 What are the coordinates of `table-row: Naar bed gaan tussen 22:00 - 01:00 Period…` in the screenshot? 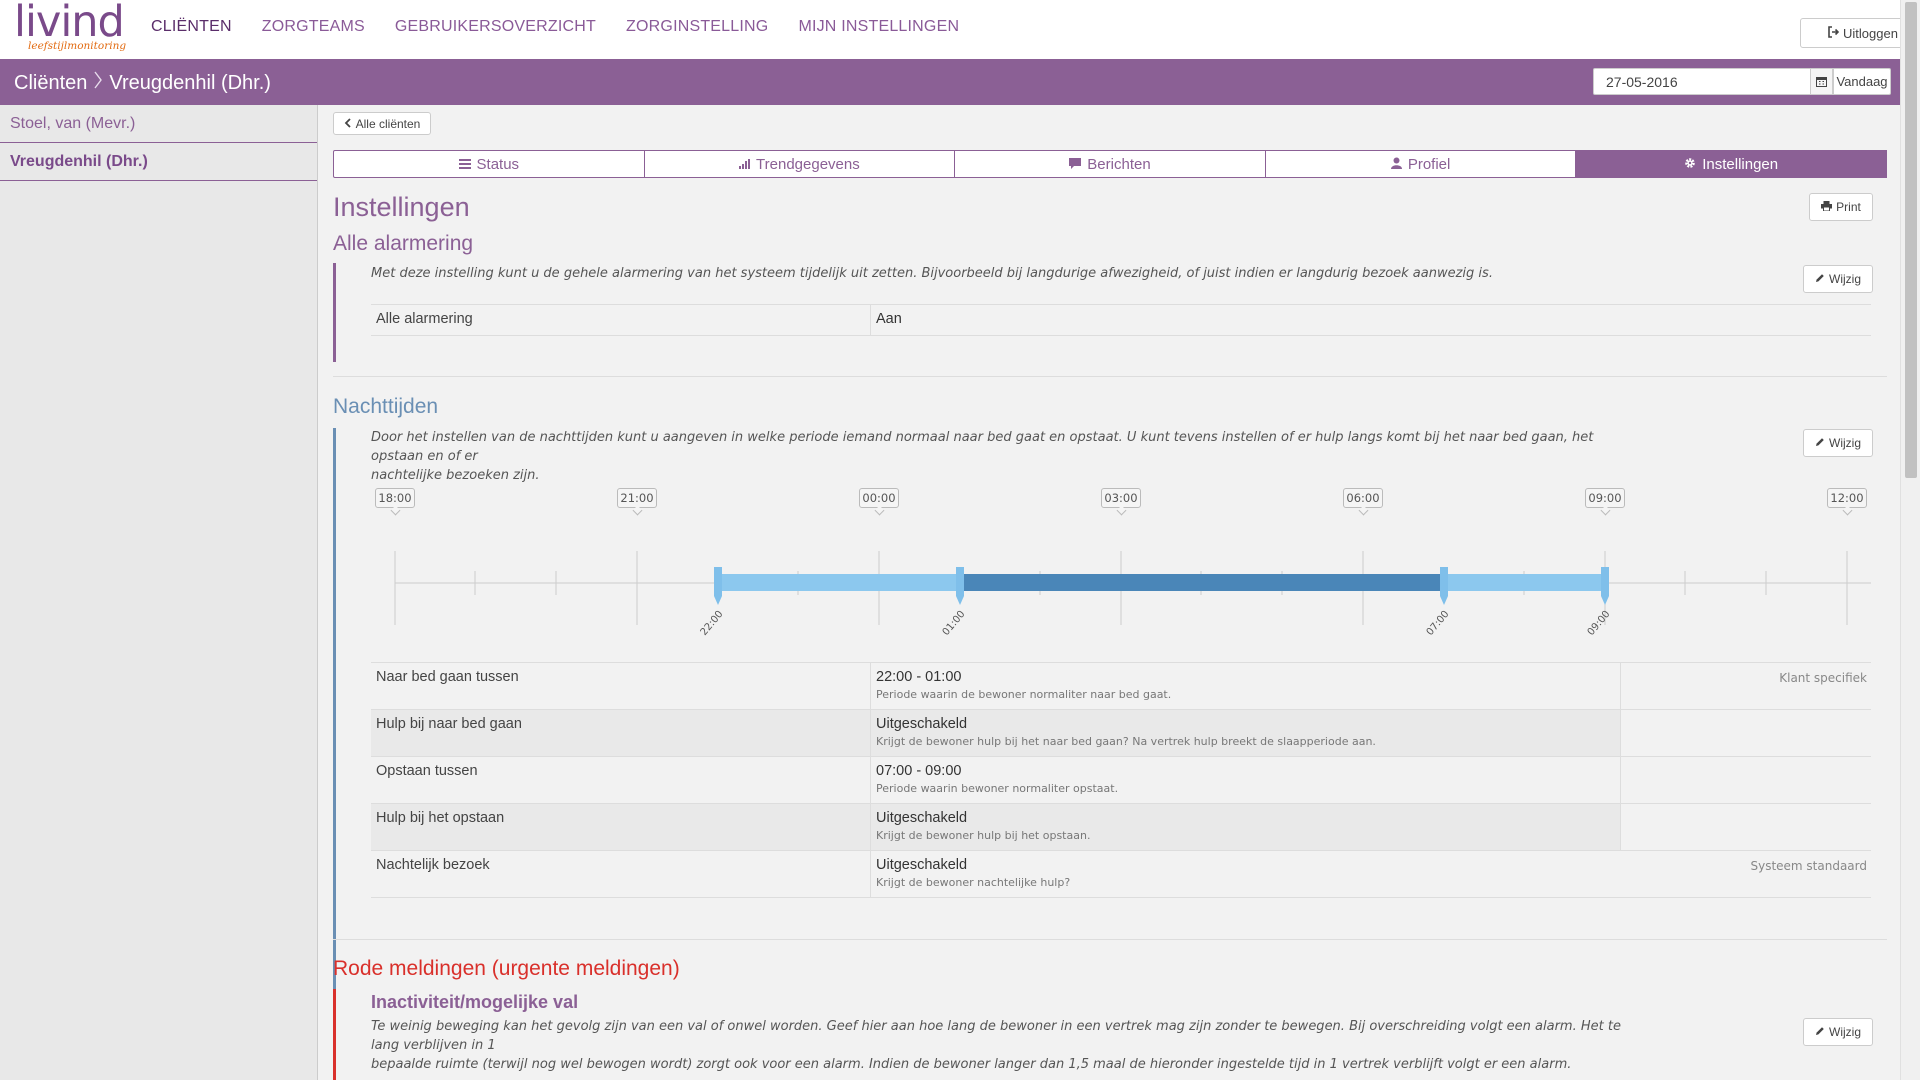 It's located at (1121, 686).